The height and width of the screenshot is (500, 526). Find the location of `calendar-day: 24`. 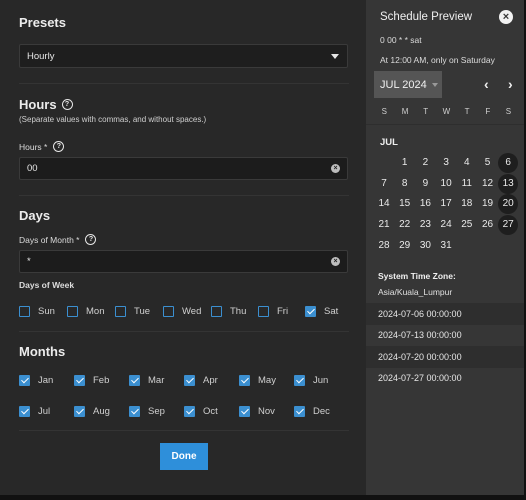

calendar-day: 24 is located at coordinates (446, 225).